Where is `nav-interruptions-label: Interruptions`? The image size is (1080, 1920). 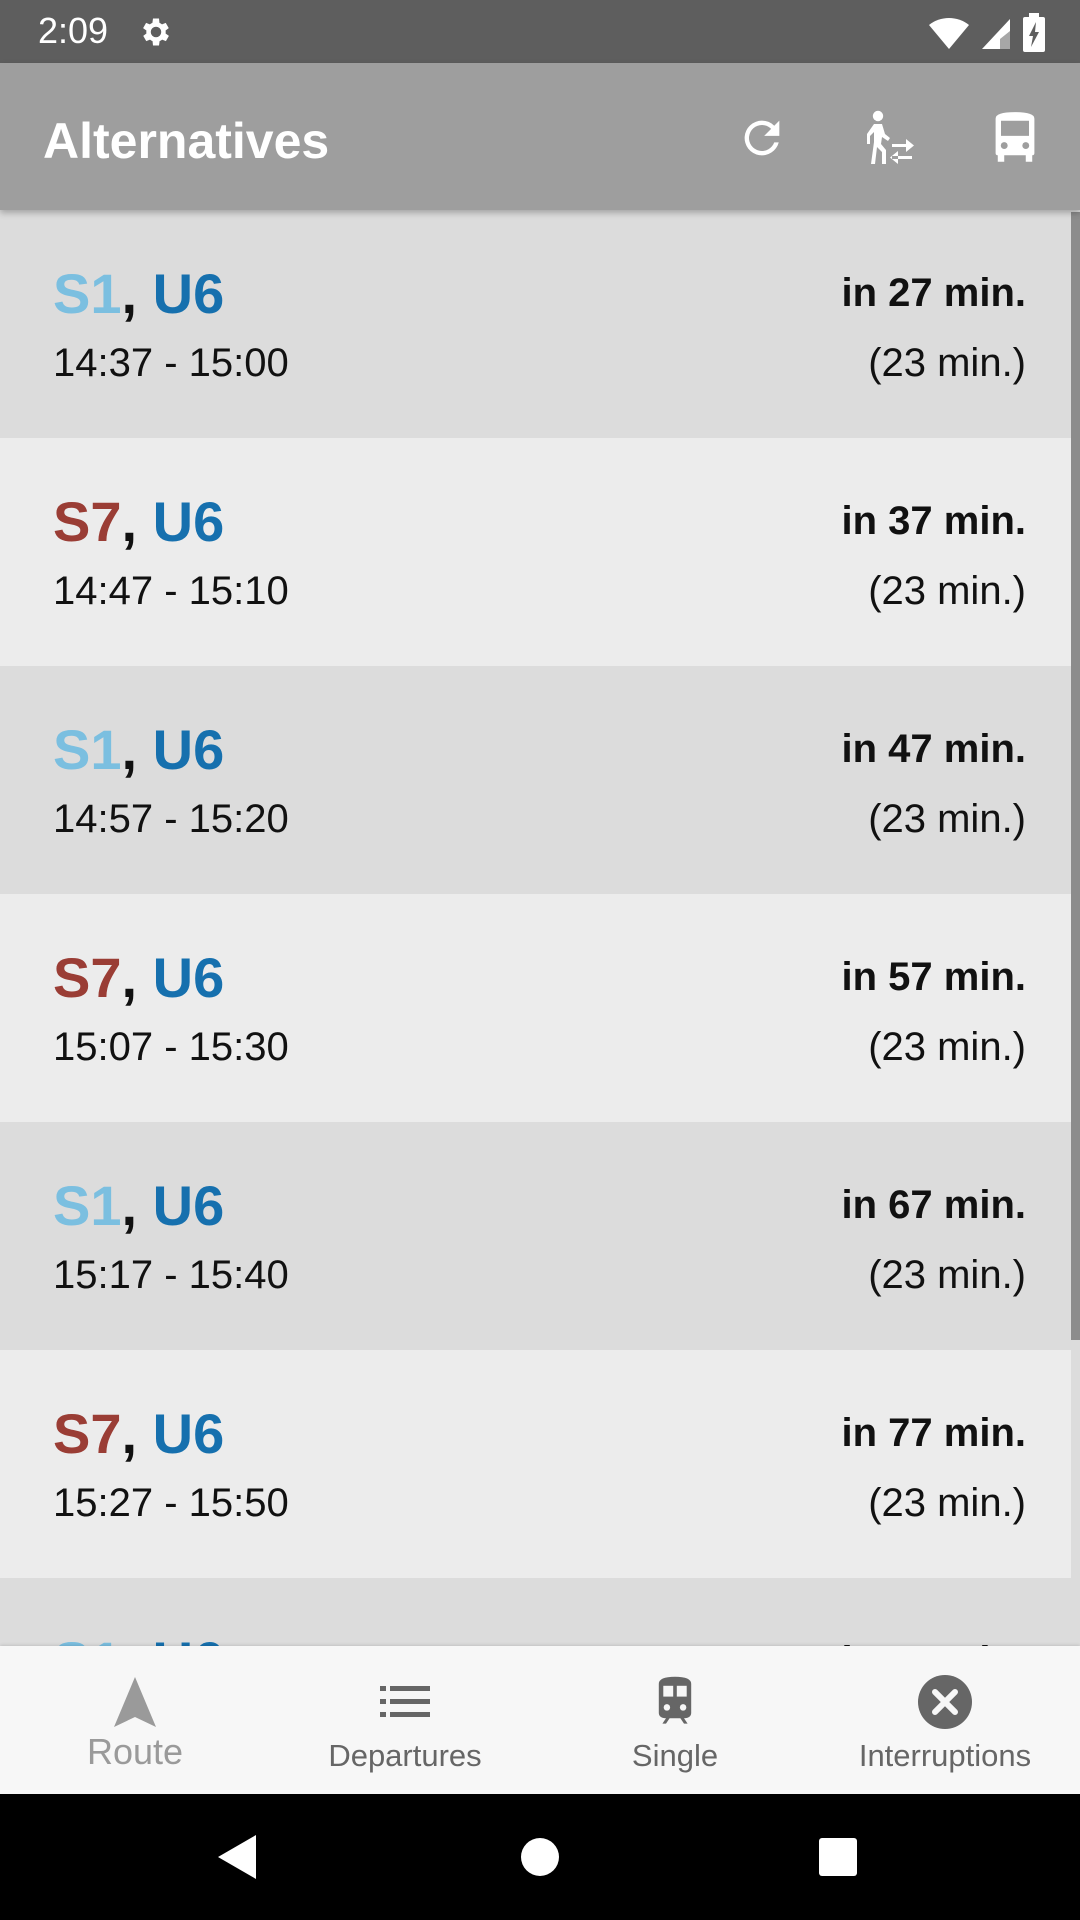 nav-interruptions-label: Interruptions is located at coordinates (945, 1755).